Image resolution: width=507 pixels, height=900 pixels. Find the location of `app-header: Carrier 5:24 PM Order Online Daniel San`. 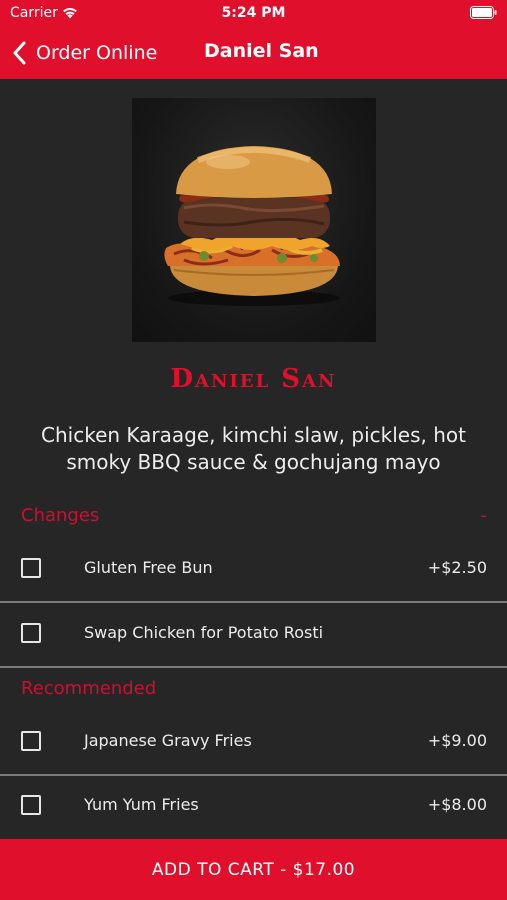

app-header: Carrier 5:24 PM Order Online Daniel San is located at coordinates (253, 39).